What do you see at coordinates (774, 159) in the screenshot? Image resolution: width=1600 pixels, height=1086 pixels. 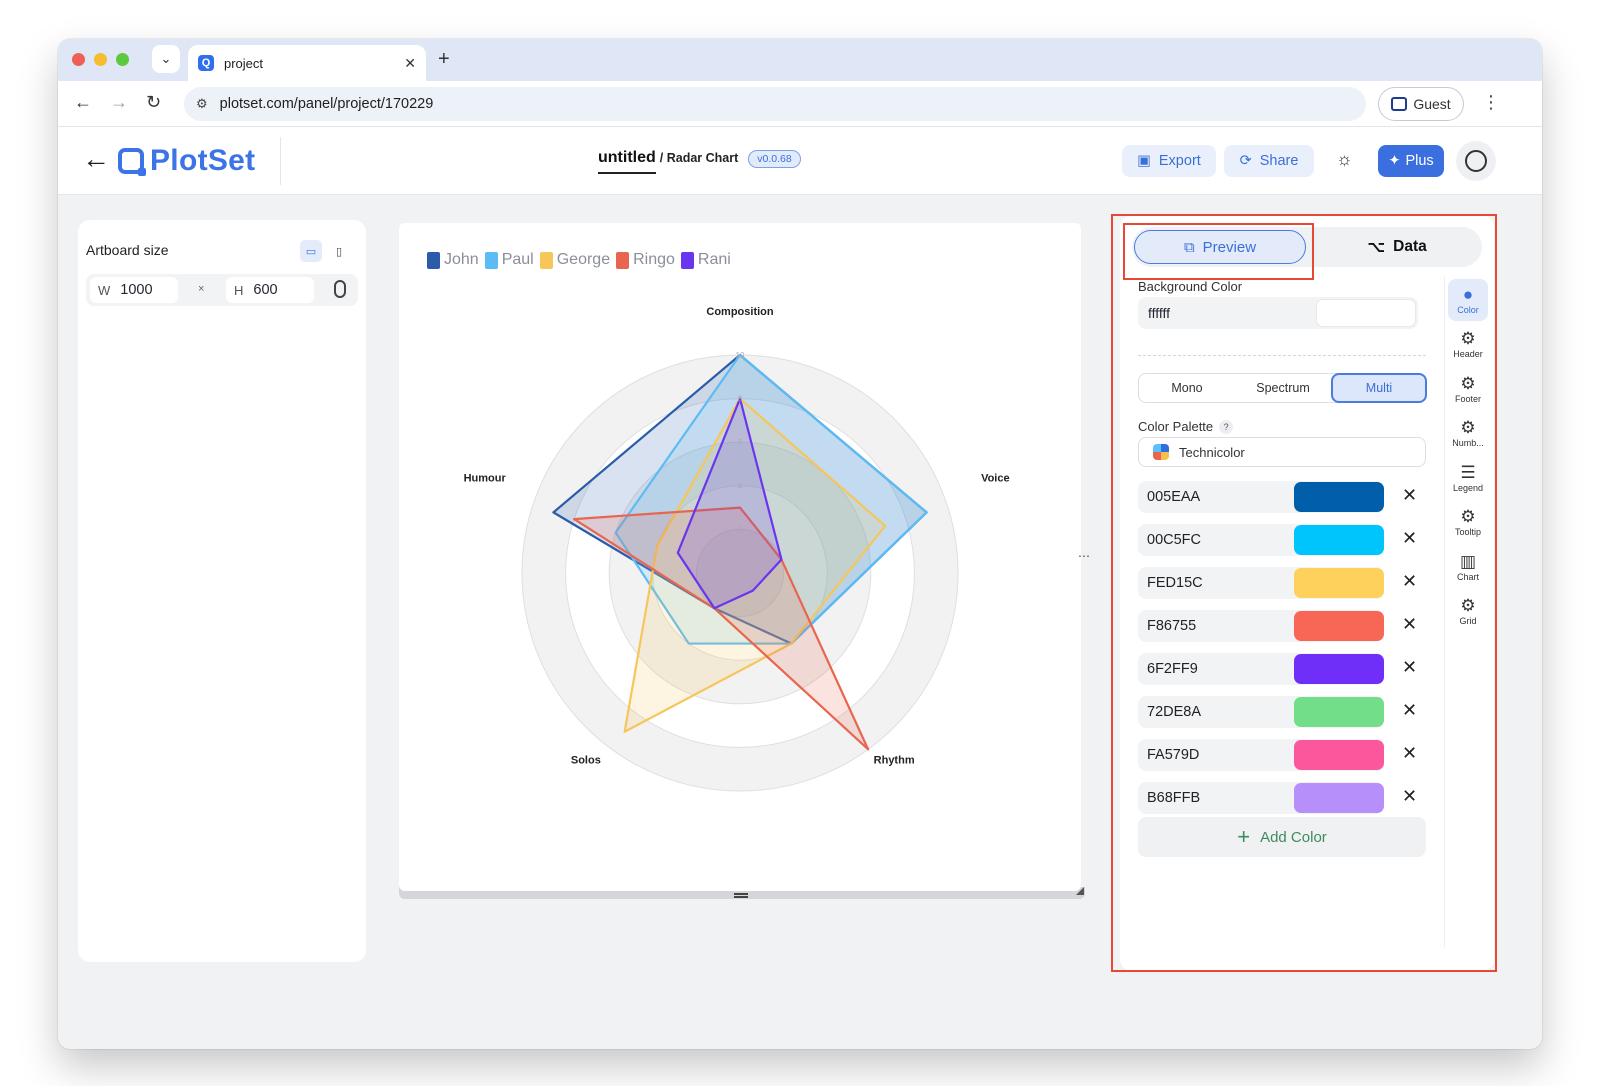 I see `version-badge: v0.0.68` at bounding box center [774, 159].